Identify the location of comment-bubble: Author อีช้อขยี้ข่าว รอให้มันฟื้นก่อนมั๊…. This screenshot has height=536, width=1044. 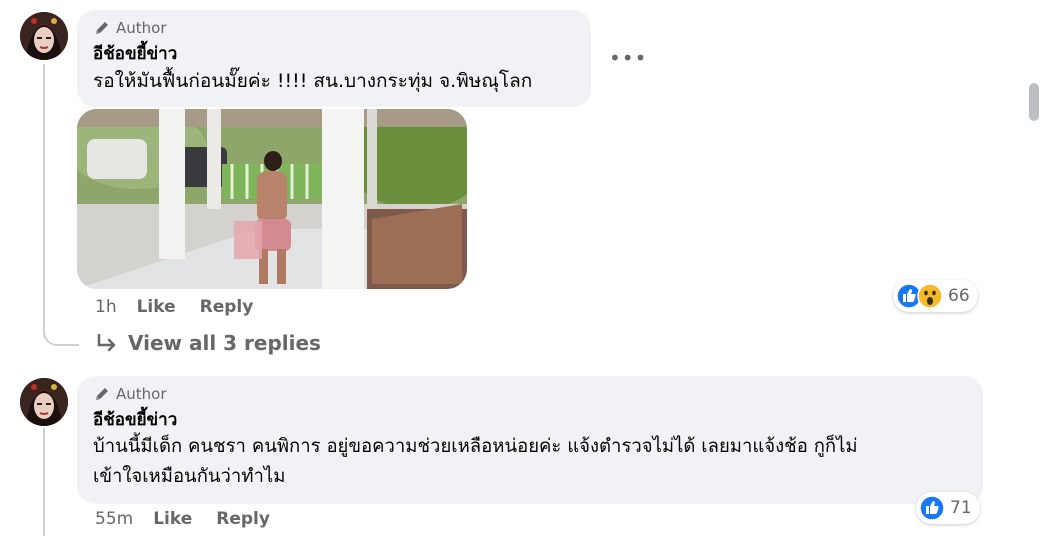
(334, 58).